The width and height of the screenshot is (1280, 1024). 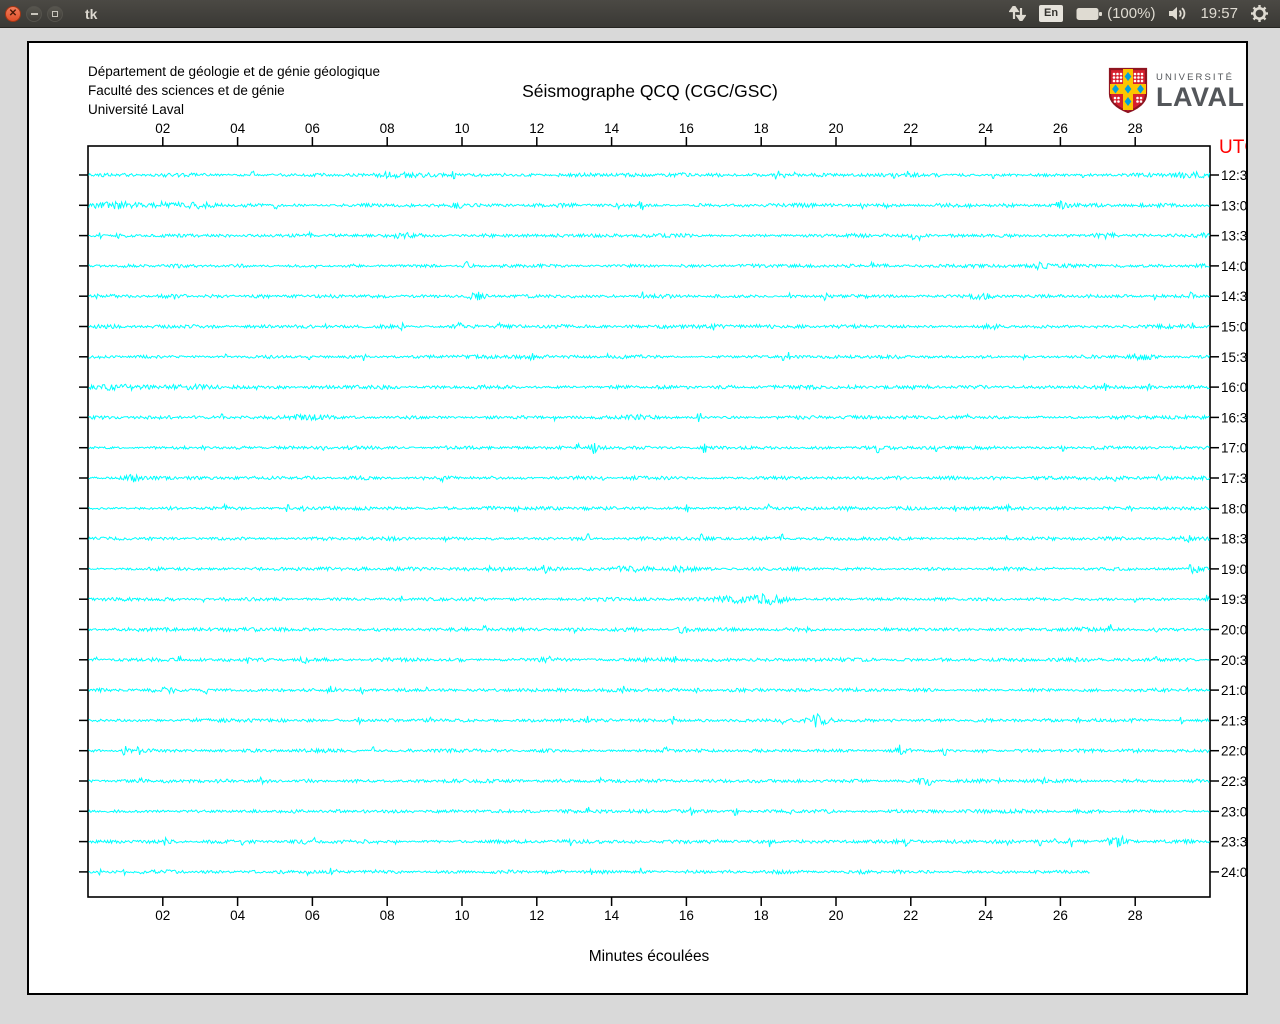 What do you see at coordinates (1131, 13) in the screenshot?
I see `battery-percent: (100%)` at bounding box center [1131, 13].